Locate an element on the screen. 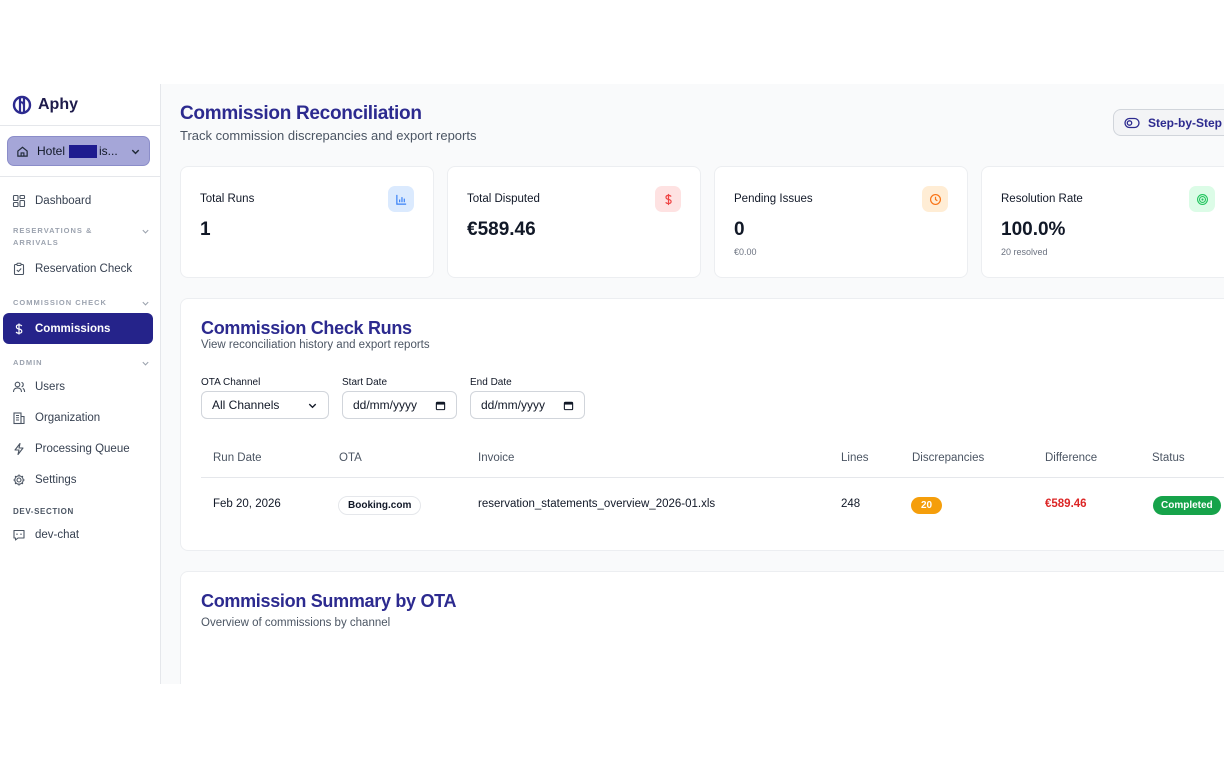 This screenshot has height=768, width=1224. ota-badge: Booking.com is located at coordinates (380, 505).